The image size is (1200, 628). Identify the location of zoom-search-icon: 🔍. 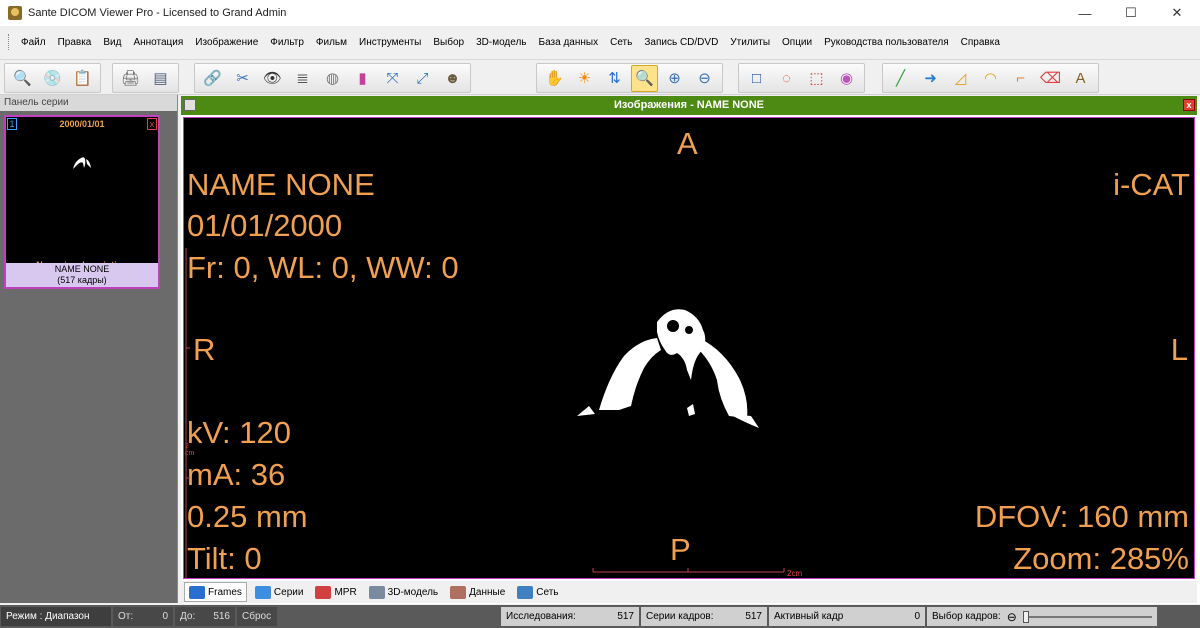
(22, 78).